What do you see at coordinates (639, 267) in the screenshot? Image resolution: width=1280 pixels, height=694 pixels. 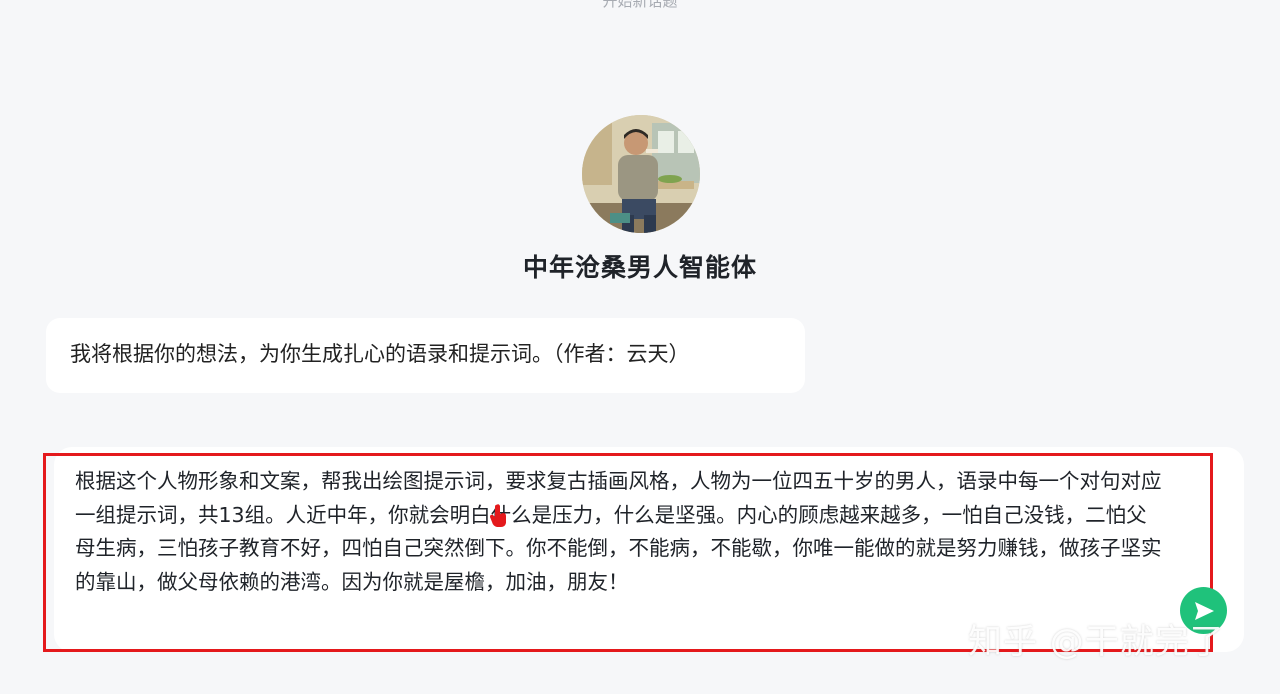 I see `agent-name: 中年沧桑男人智能体` at bounding box center [639, 267].